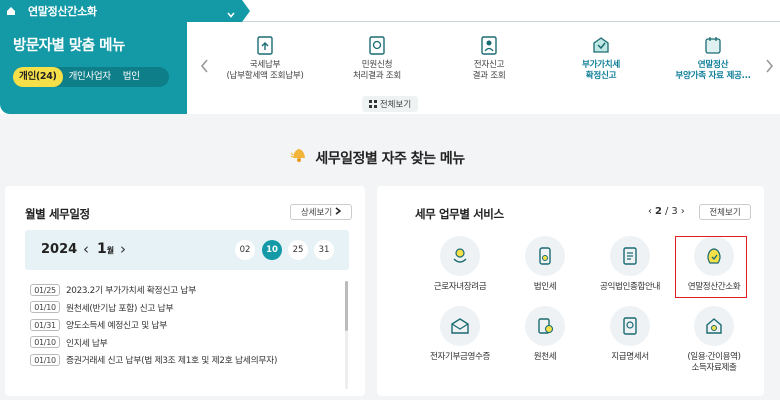 The width and height of the screenshot is (780, 400). I want to click on scroll-thumb, so click(346, 306).